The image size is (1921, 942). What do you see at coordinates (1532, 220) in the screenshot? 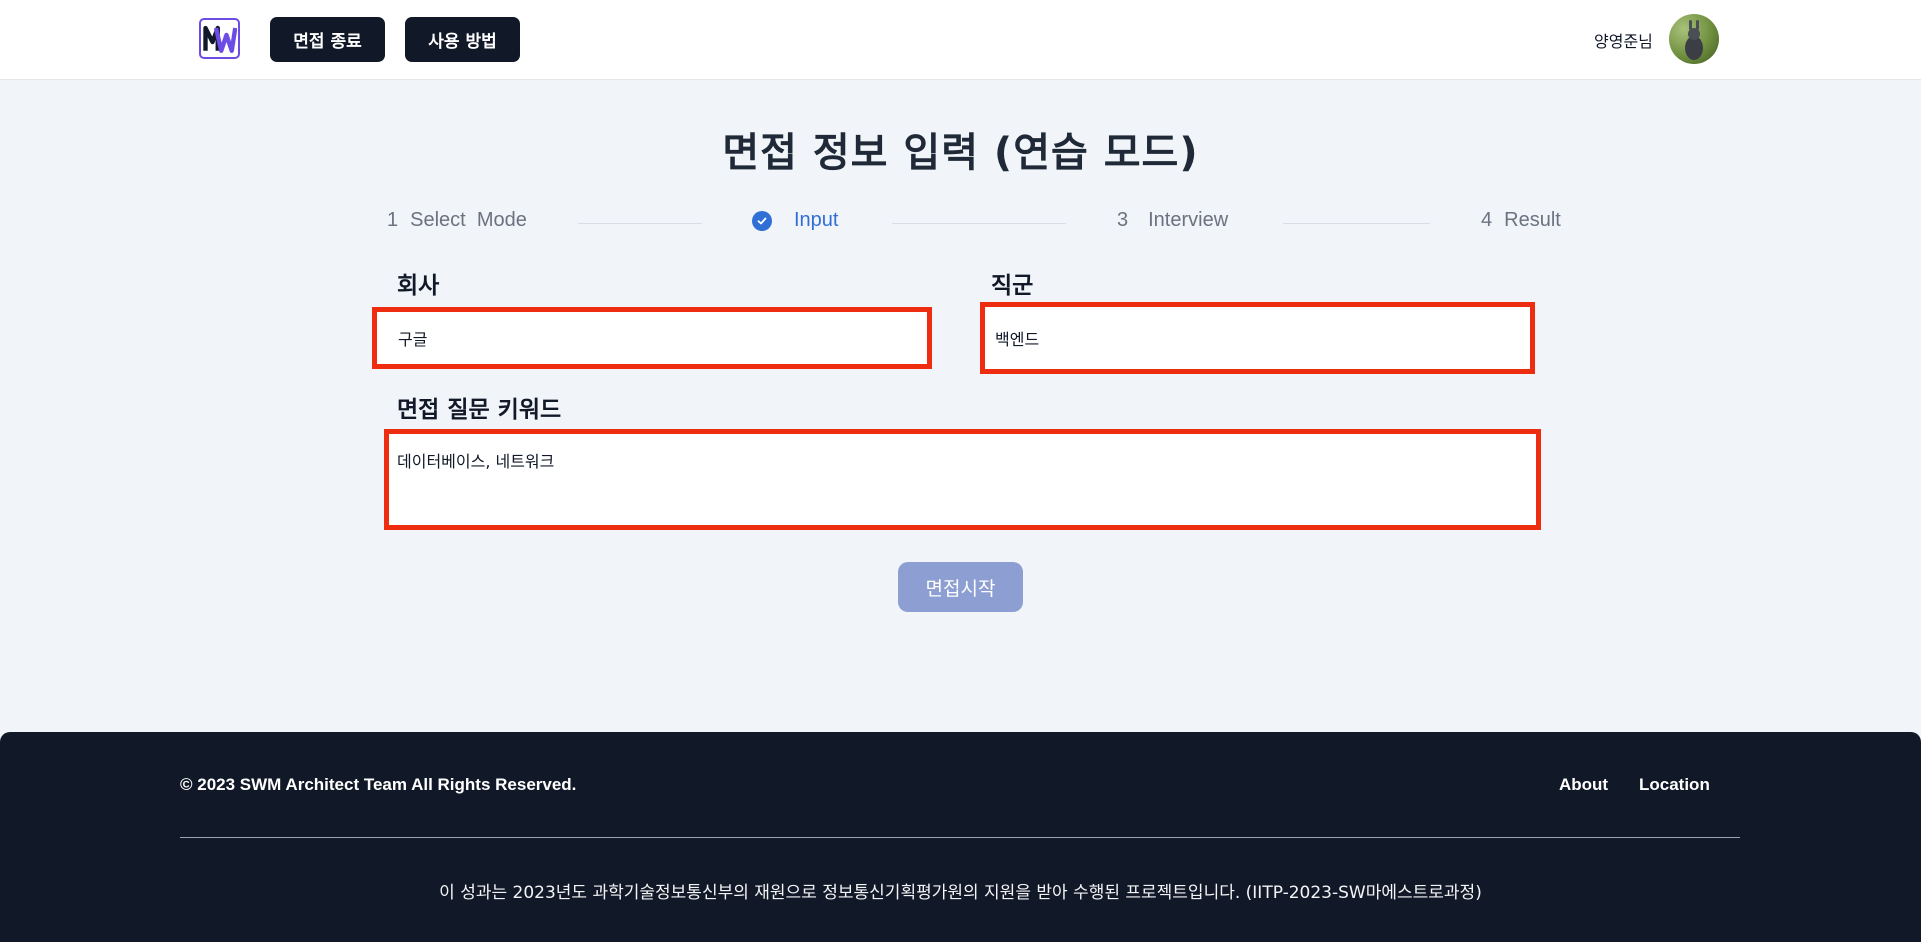
I see `step-label: Result` at bounding box center [1532, 220].